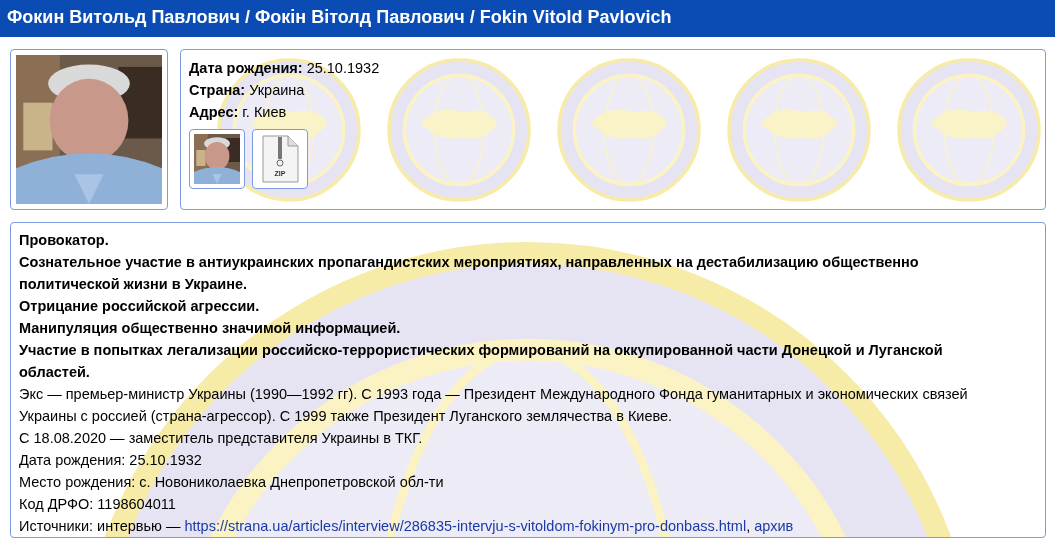 The width and height of the screenshot is (1055, 538). Describe the element at coordinates (64, 240) in the screenshot. I see `charge-text: Провокатор.` at that location.